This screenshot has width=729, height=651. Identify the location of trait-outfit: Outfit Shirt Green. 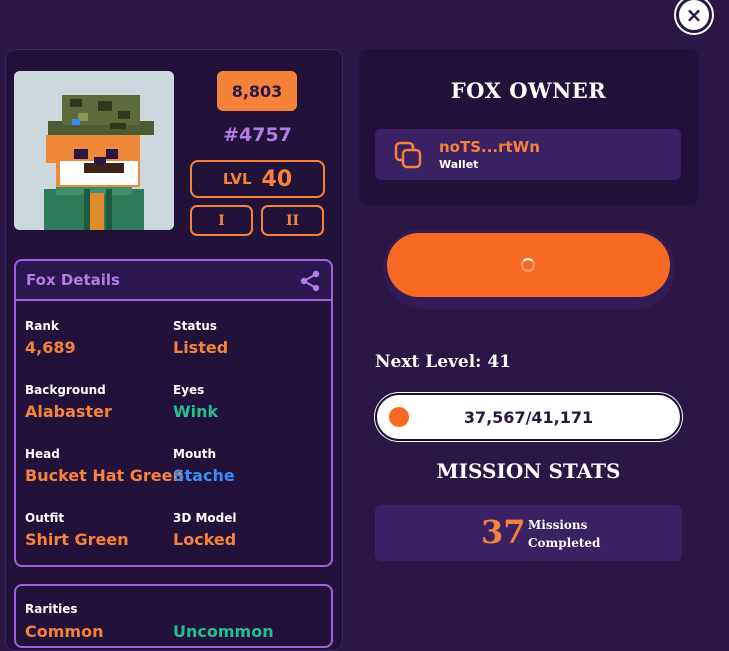
(77, 530).